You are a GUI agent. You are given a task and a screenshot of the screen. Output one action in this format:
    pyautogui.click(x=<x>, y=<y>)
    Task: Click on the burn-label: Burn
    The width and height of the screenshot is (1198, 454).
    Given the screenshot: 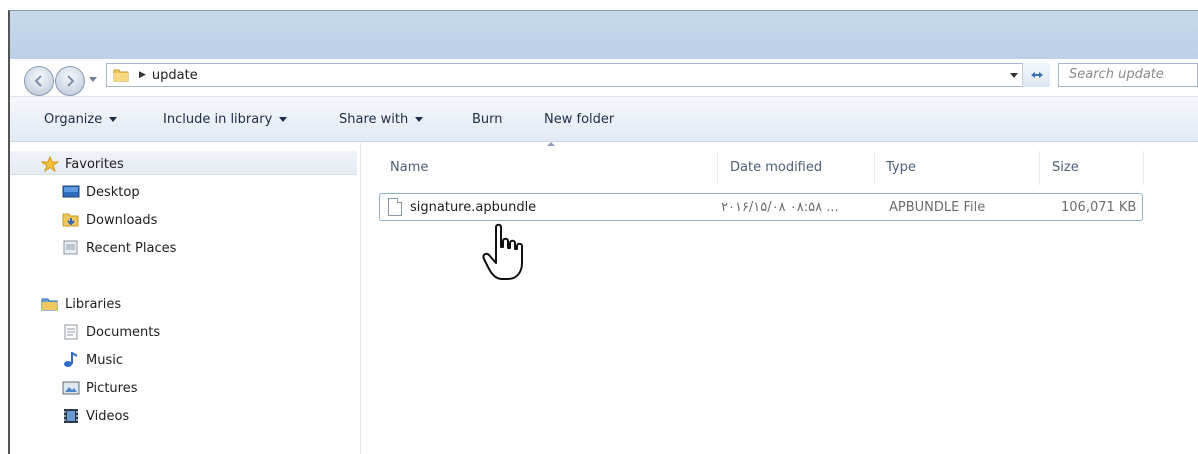 What is the action you would take?
    pyautogui.click(x=487, y=119)
    